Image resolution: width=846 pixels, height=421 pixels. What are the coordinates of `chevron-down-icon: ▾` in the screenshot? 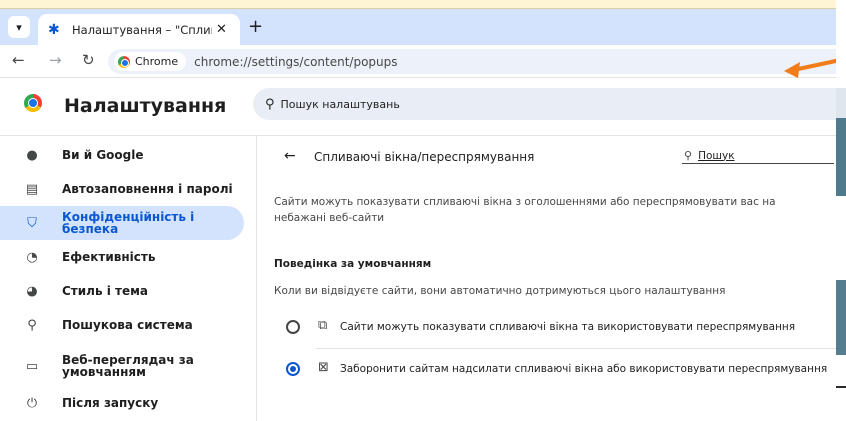 It's located at (19, 27).